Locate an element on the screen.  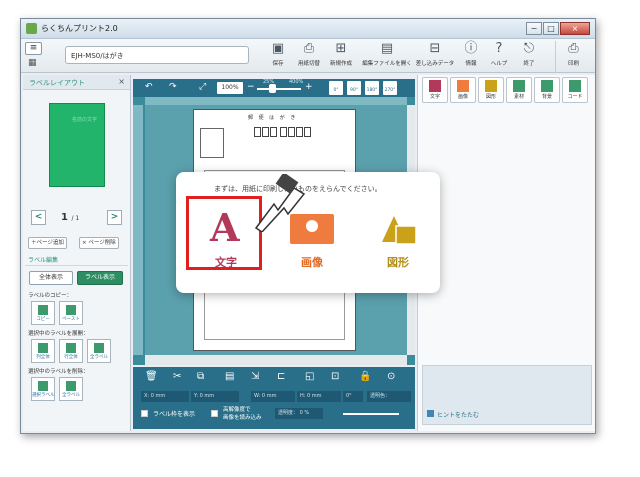
tab-background: 背景 is located at coordinates (547, 90).